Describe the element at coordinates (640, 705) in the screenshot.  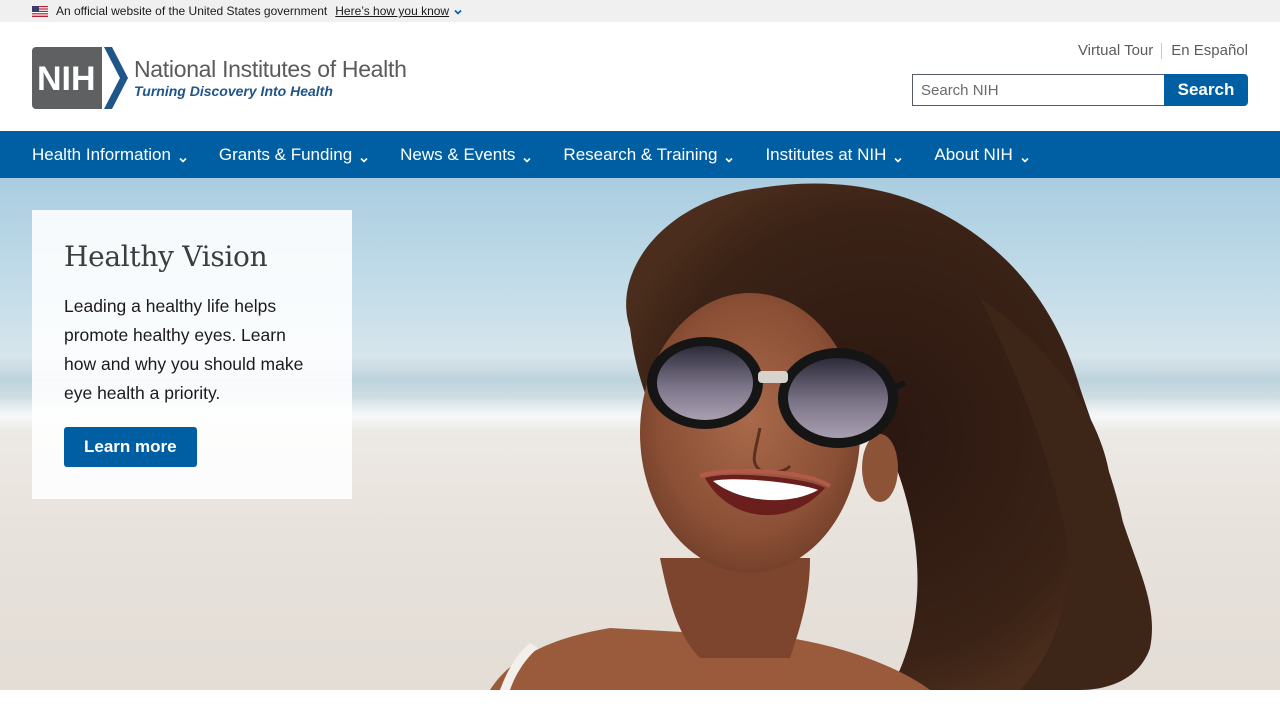
I see `page-bottom-strip` at that location.